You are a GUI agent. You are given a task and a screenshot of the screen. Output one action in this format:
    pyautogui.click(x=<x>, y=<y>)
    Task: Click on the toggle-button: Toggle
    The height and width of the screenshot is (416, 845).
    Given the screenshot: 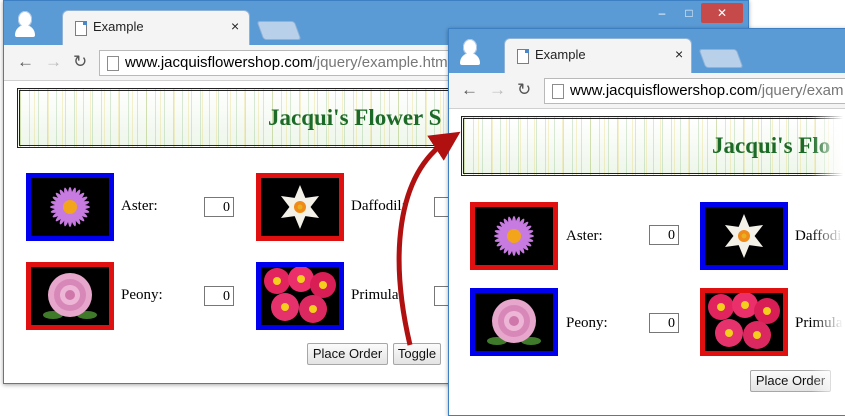 What is the action you would take?
    pyautogui.click(x=417, y=354)
    